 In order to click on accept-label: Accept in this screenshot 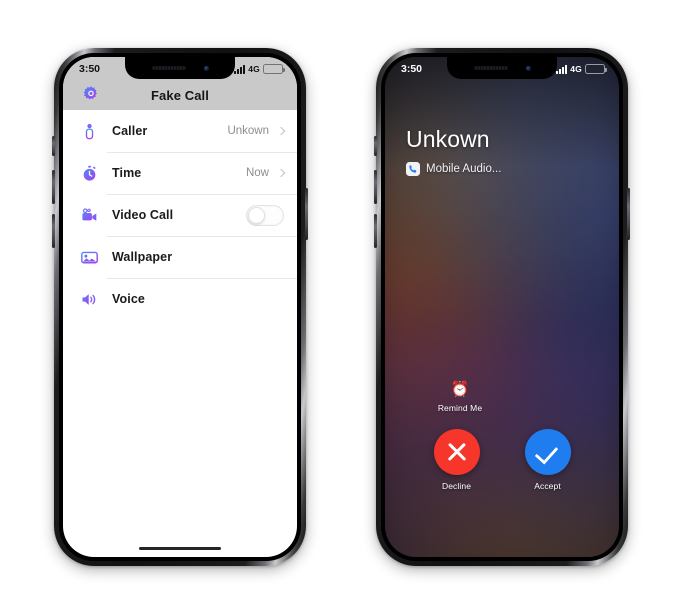, I will do `click(547, 486)`.